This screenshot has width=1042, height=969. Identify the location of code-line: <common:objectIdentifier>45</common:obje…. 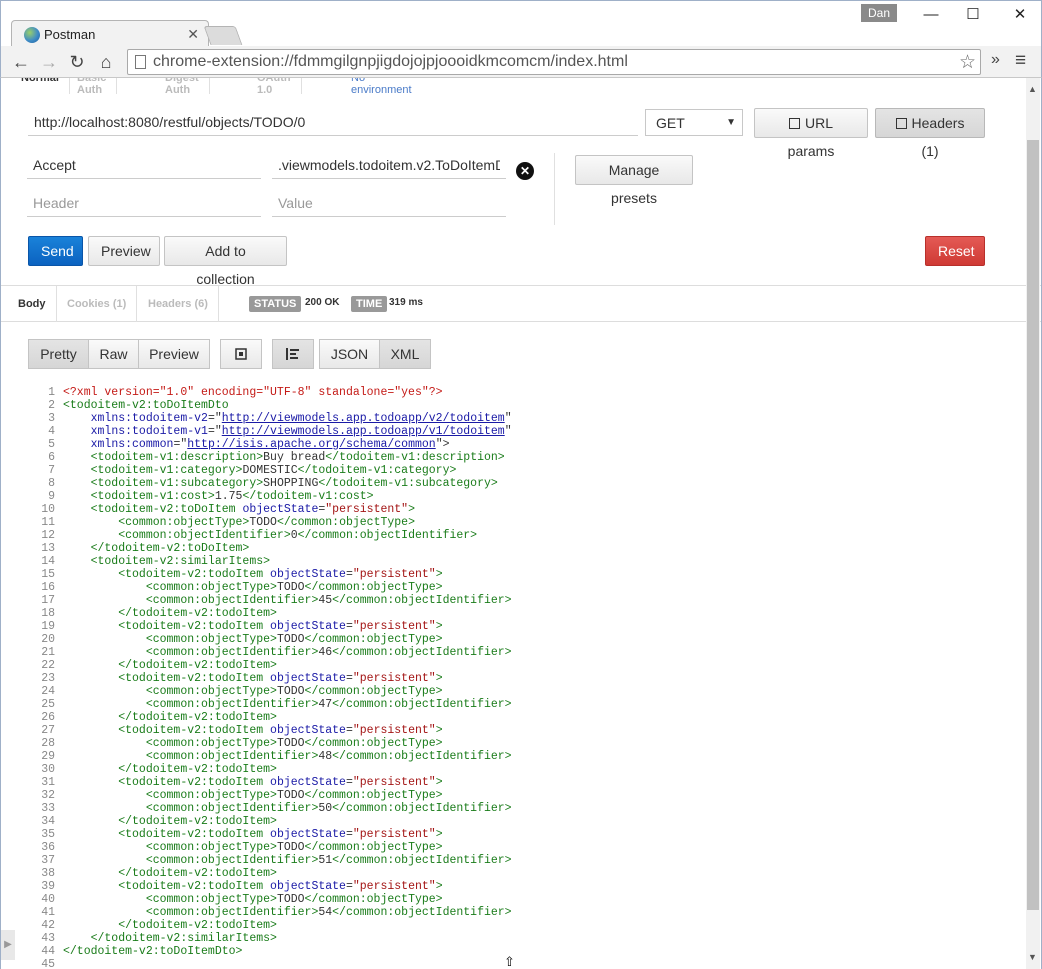
(287, 600).